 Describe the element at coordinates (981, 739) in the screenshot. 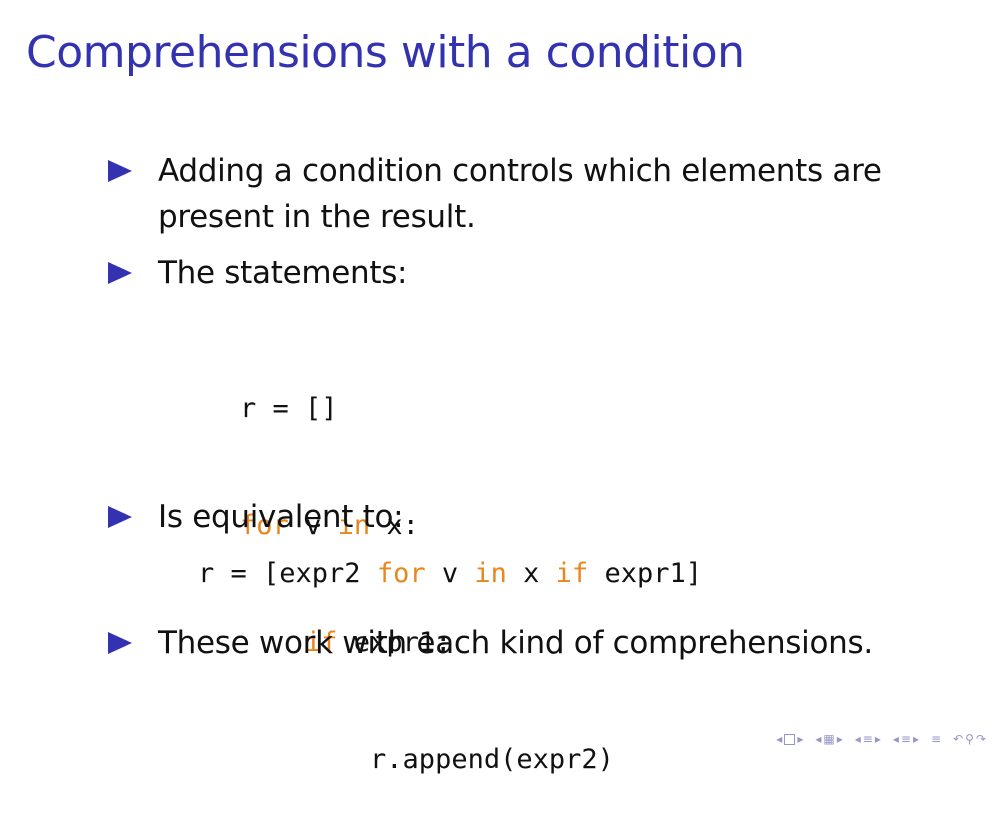

I see `nav-redo-icon: ↷` at that location.